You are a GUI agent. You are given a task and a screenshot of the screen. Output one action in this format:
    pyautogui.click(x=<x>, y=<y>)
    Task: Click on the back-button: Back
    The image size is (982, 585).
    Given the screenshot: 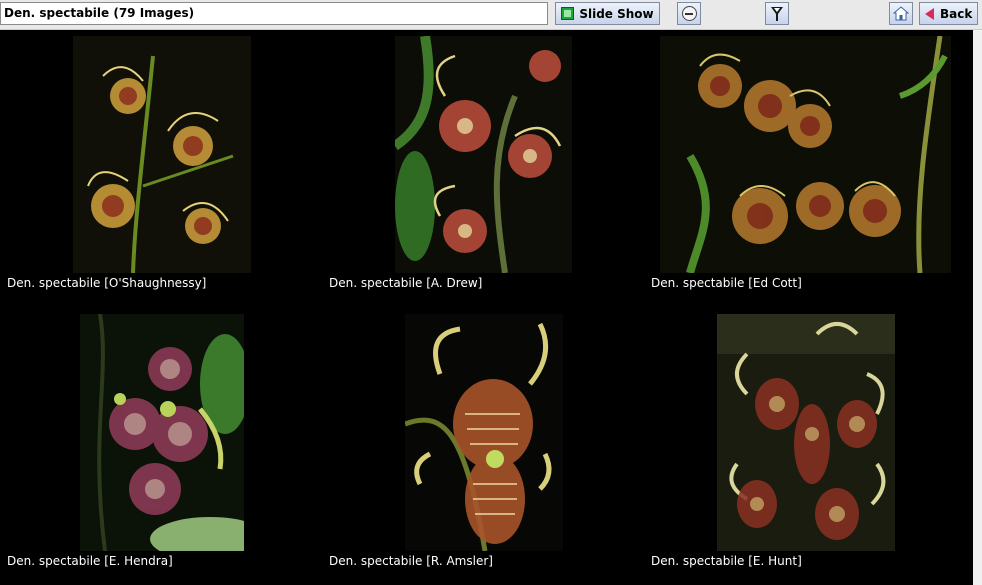 What is the action you would take?
    pyautogui.click(x=948, y=13)
    